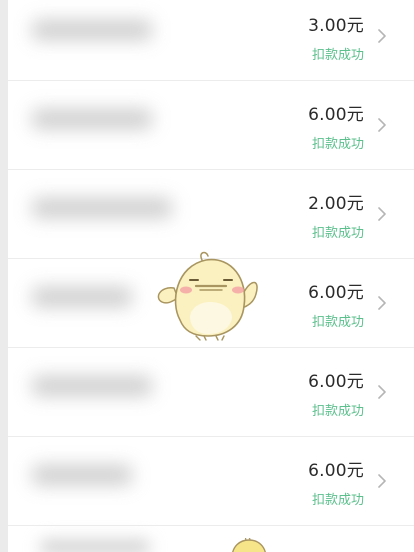 The image size is (414, 552). What do you see at coordinates (211, 40) in the screenshot?
I see `transaction-row: 3.00元 扣款成功` at bounding box center [211, 40].